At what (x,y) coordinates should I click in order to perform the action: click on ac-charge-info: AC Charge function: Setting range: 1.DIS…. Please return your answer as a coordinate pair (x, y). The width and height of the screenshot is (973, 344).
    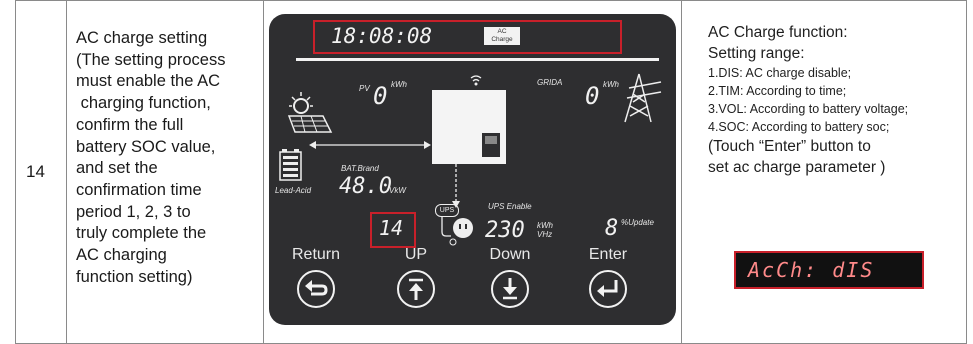
    Looking at the image, I should click on (808, 100).